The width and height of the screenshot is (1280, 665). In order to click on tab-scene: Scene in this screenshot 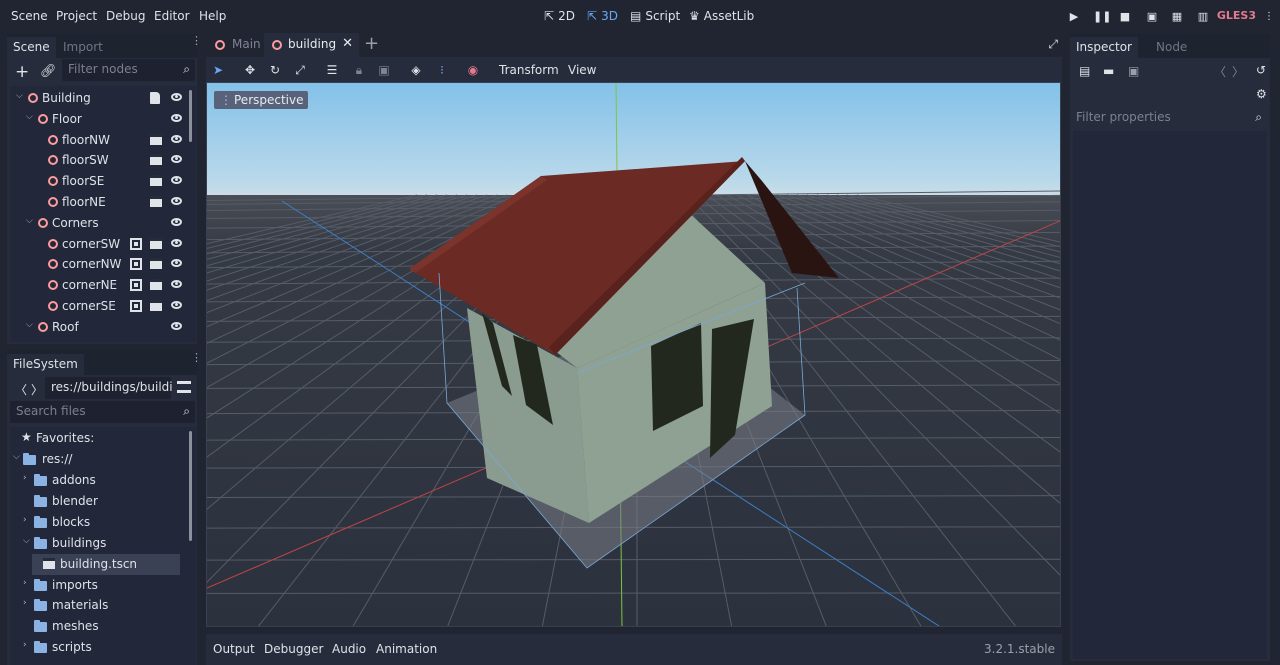, I will do `click(31, 47)`.